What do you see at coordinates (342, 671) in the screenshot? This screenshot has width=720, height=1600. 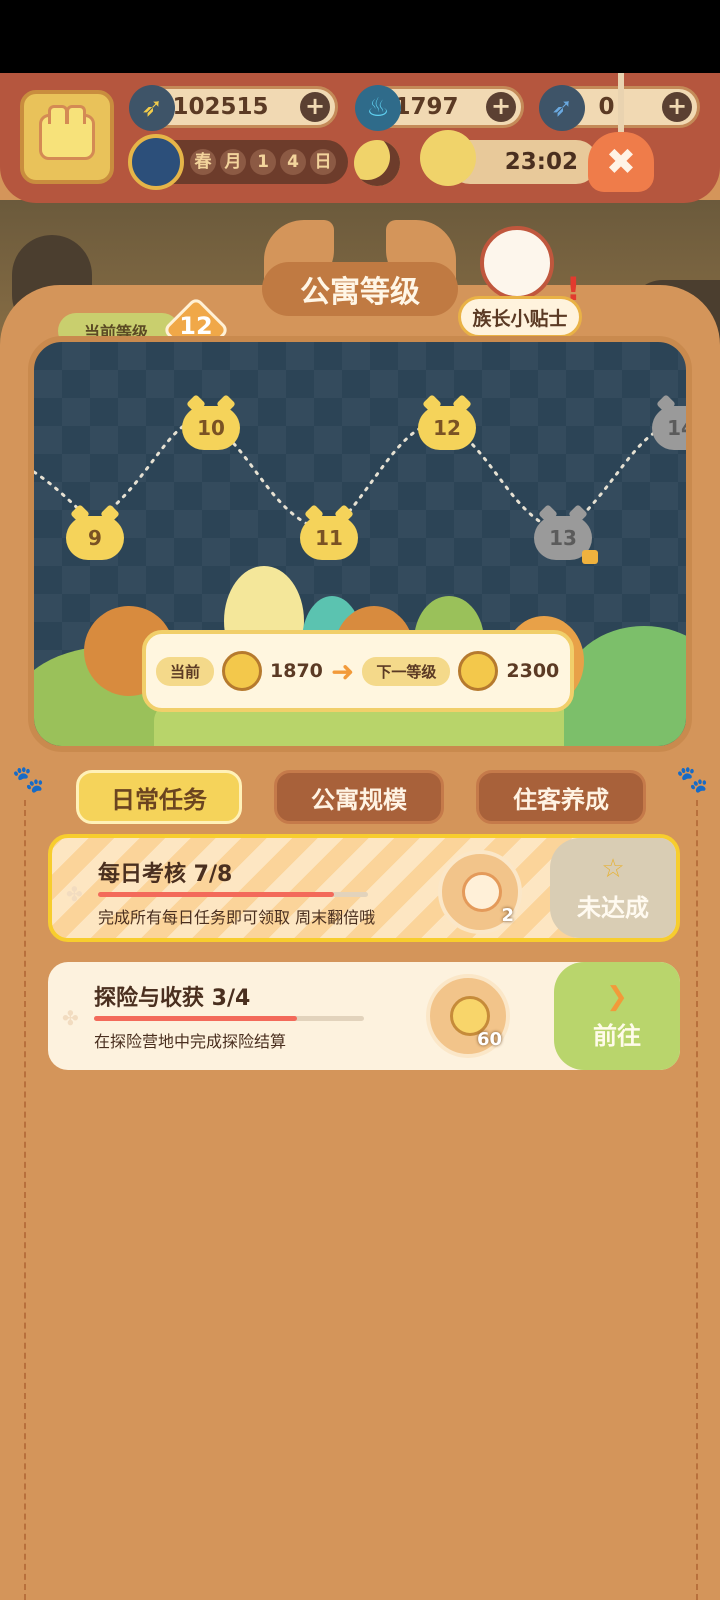 I see `arrow-right-icon: ➜` at bounding box center [342, 671].